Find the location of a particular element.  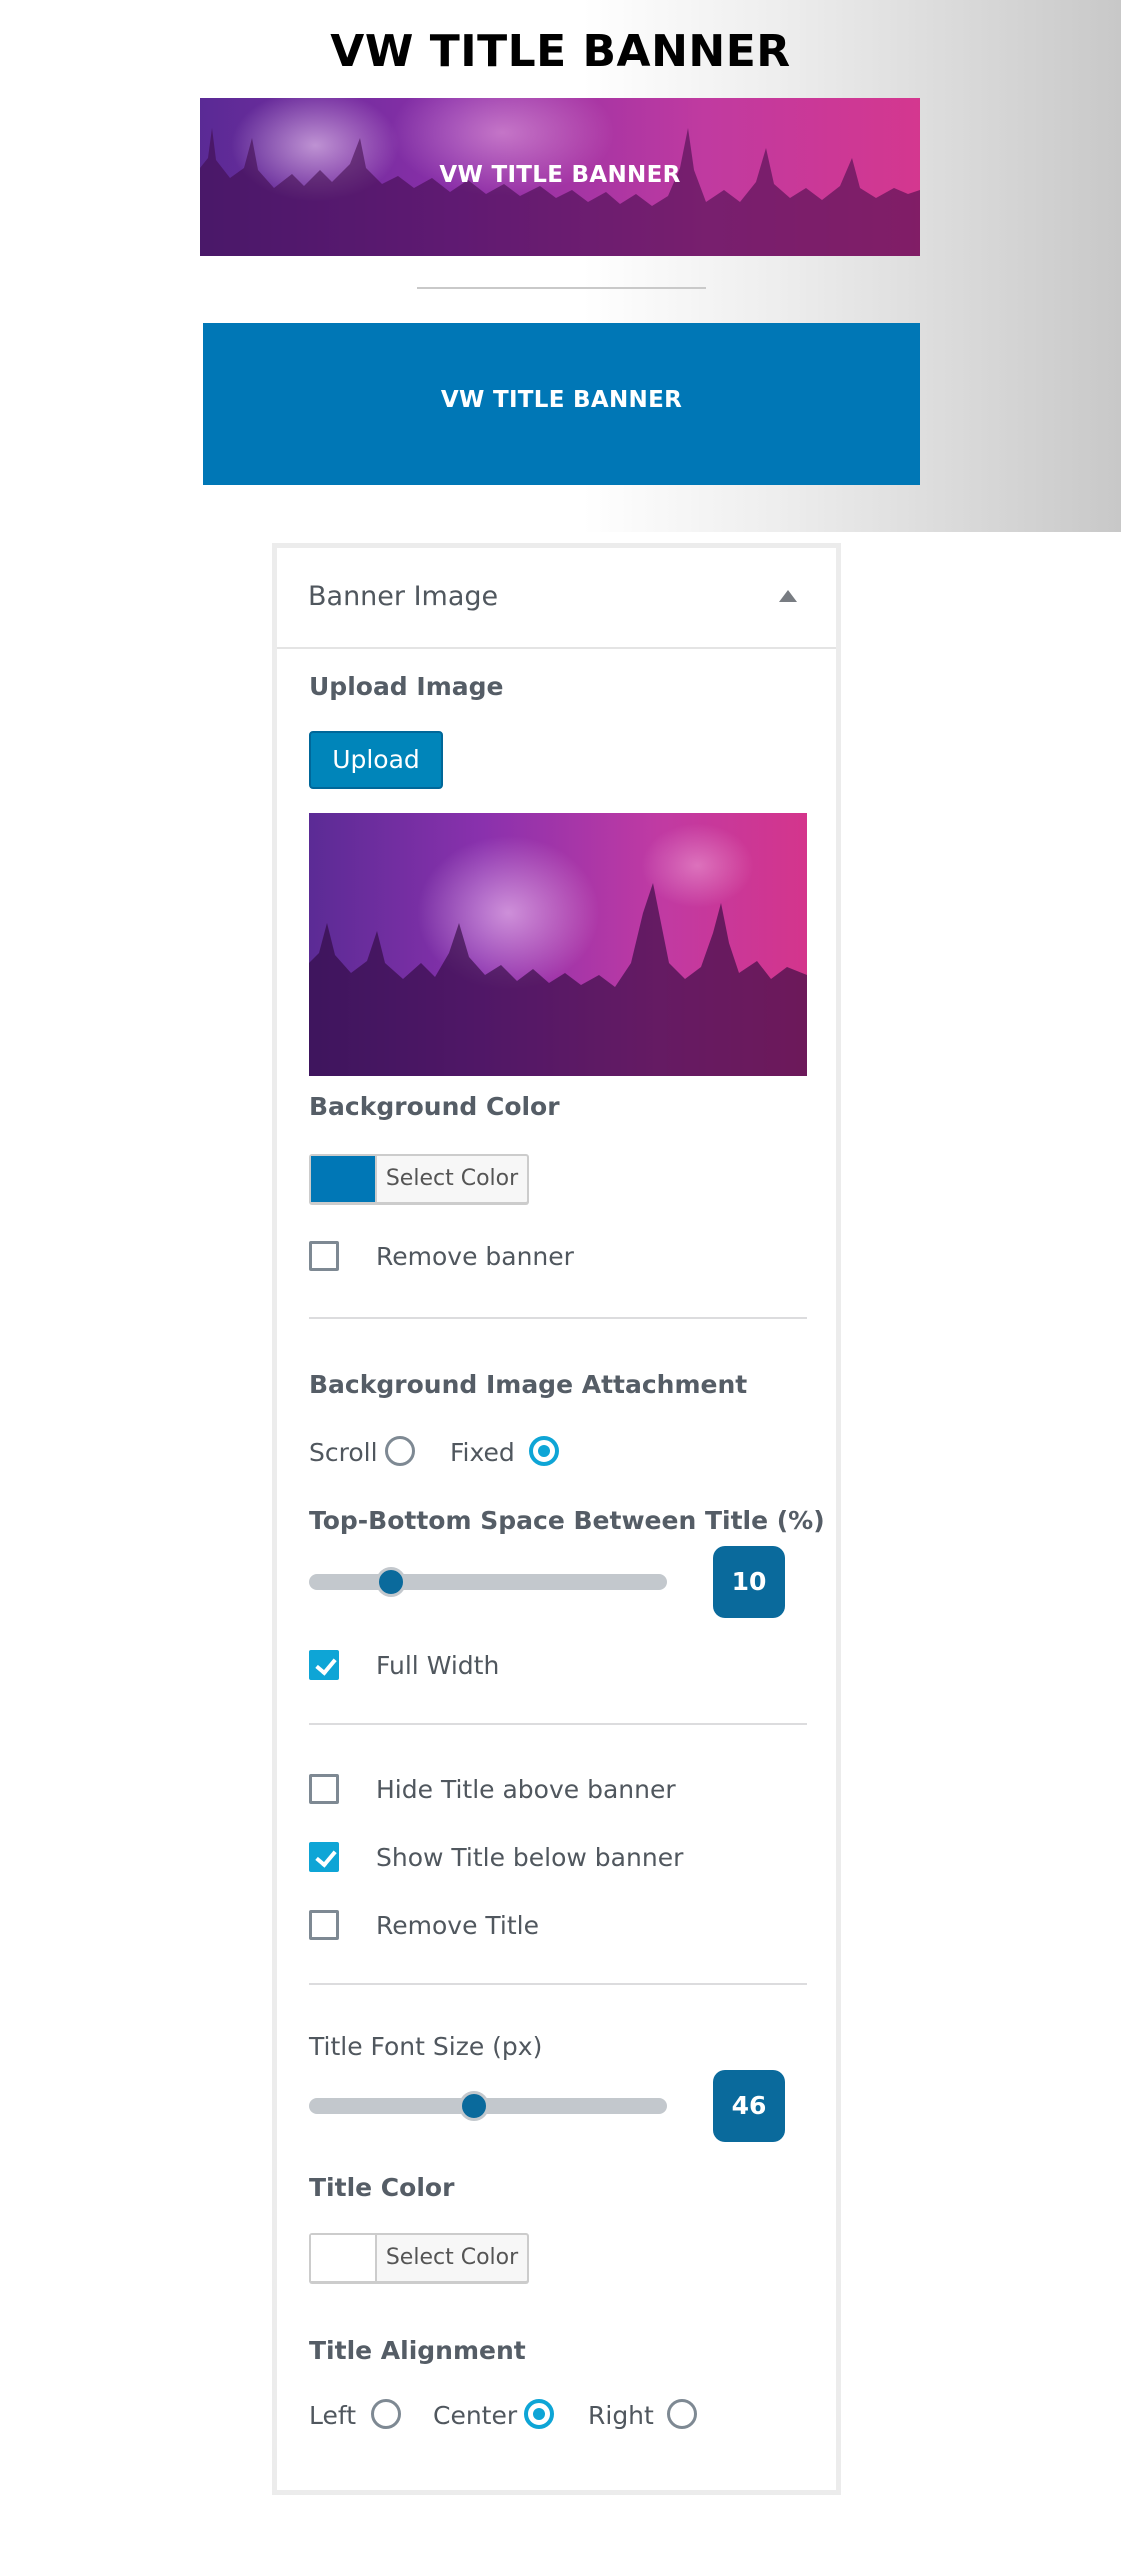

upload-image-label: Upload Image is located at coordinates (406, 686).